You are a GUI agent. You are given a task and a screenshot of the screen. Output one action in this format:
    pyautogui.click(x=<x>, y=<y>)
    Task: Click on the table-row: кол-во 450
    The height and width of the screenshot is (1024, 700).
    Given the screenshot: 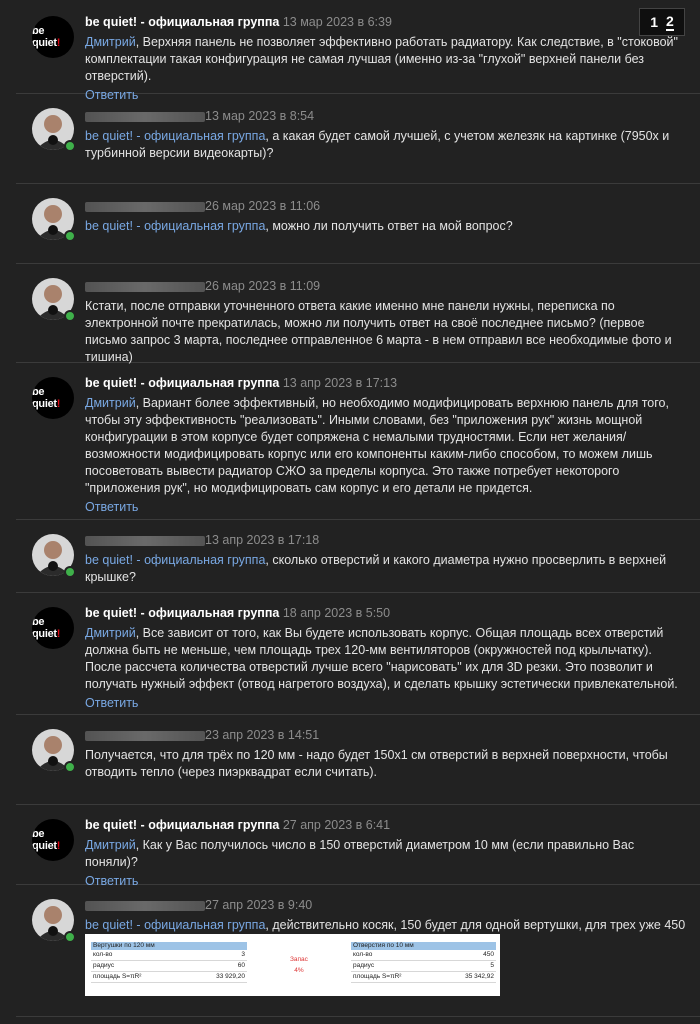 What is the action you would take?
    pyautogui.click(x=423, y=955)
    